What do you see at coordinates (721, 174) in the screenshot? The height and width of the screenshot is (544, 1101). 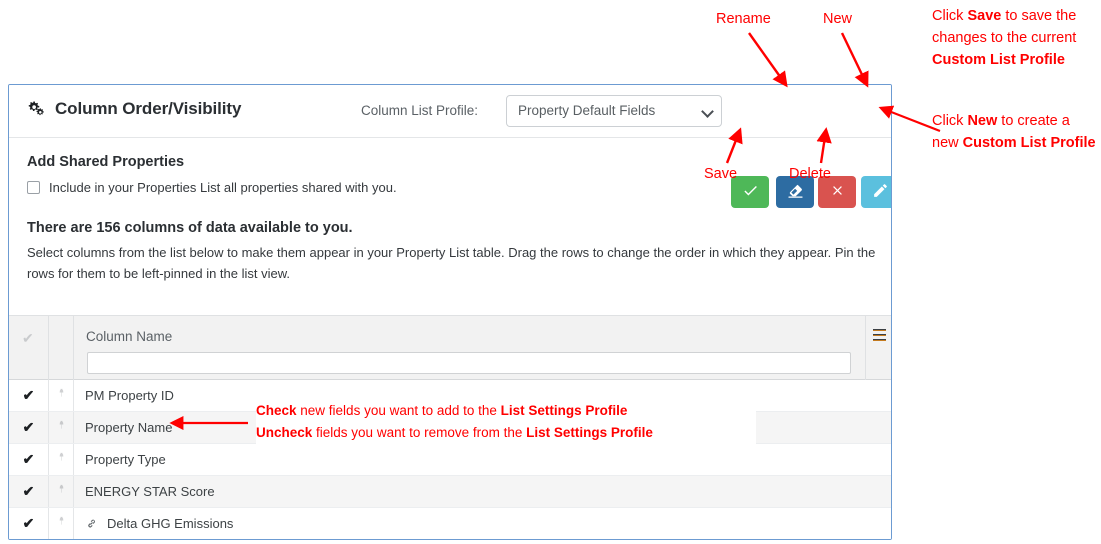 I see `annotation-save-label: Save` at bounding box center [721, 174].